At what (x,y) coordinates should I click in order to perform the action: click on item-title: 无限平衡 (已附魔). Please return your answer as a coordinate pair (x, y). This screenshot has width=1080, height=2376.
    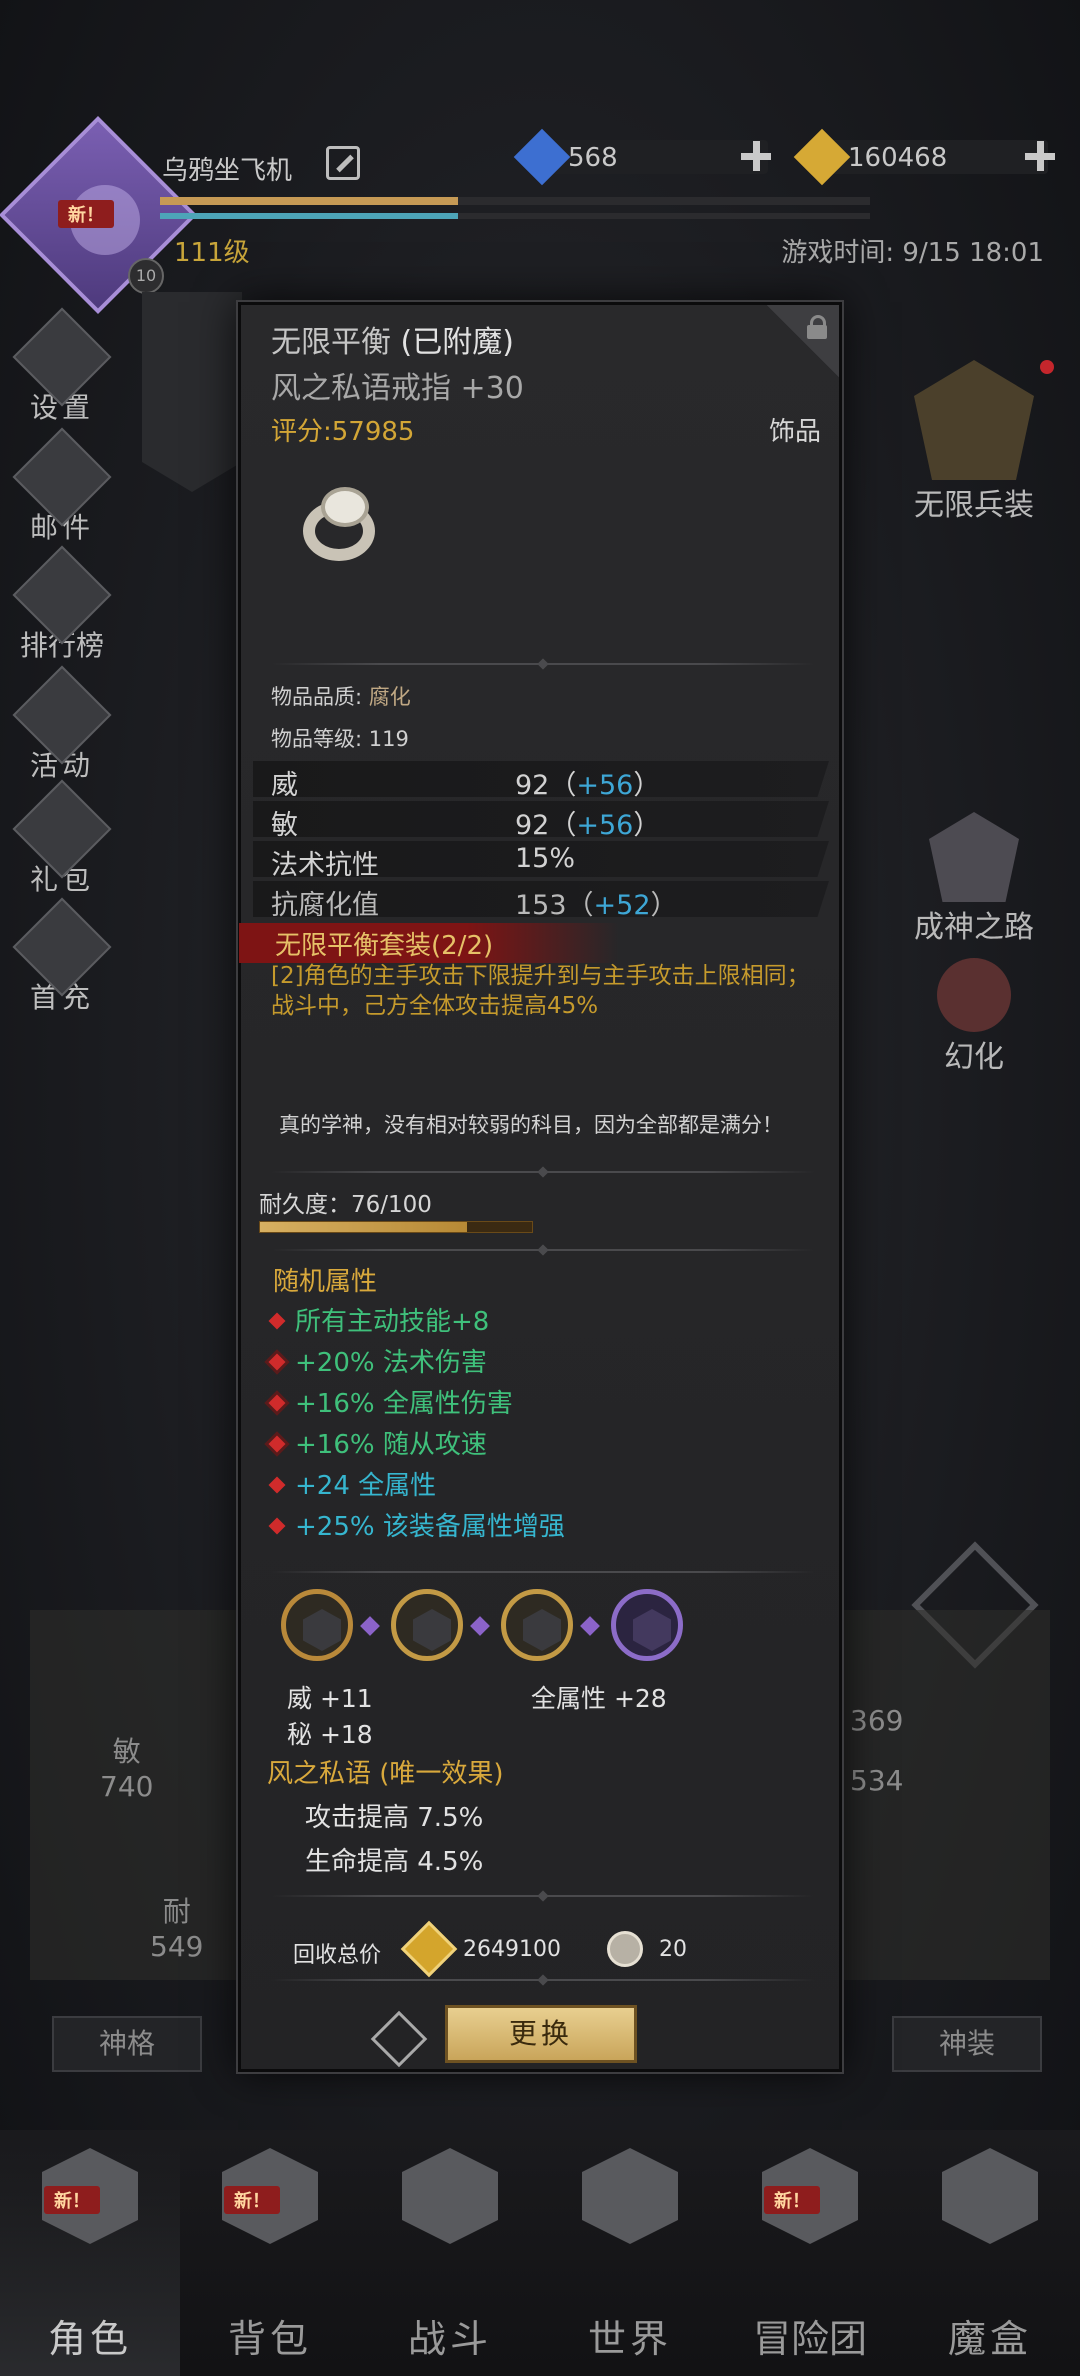
    Looking at the image, I should click on (392, 342).